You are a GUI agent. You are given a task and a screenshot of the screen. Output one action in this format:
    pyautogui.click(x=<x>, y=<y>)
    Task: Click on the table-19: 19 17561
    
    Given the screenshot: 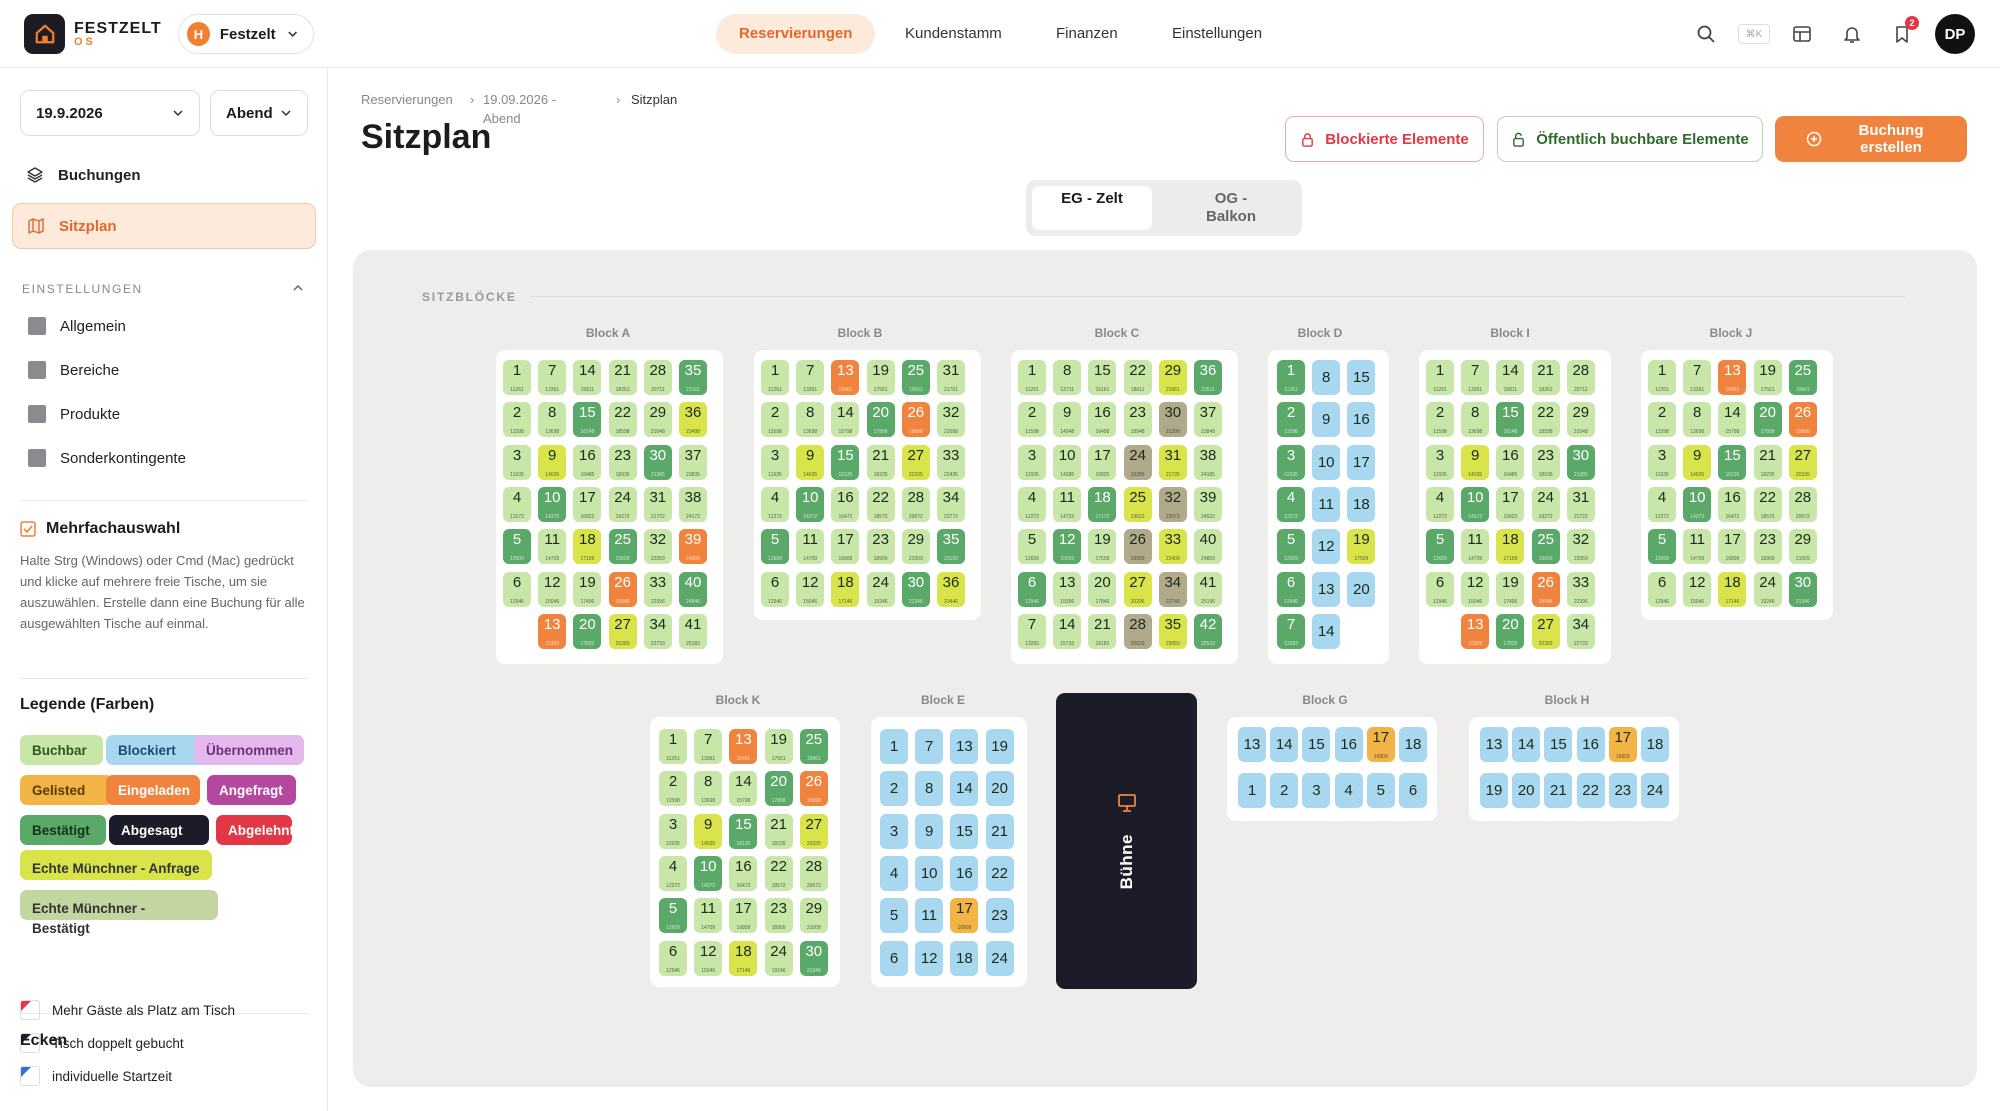 What is the action you would take?
    pyautogui.click(x=778, y=746)
    